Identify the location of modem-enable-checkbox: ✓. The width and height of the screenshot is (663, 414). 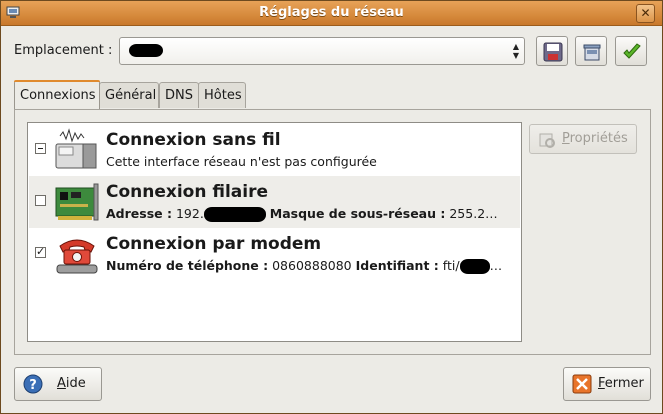
(40, 251).